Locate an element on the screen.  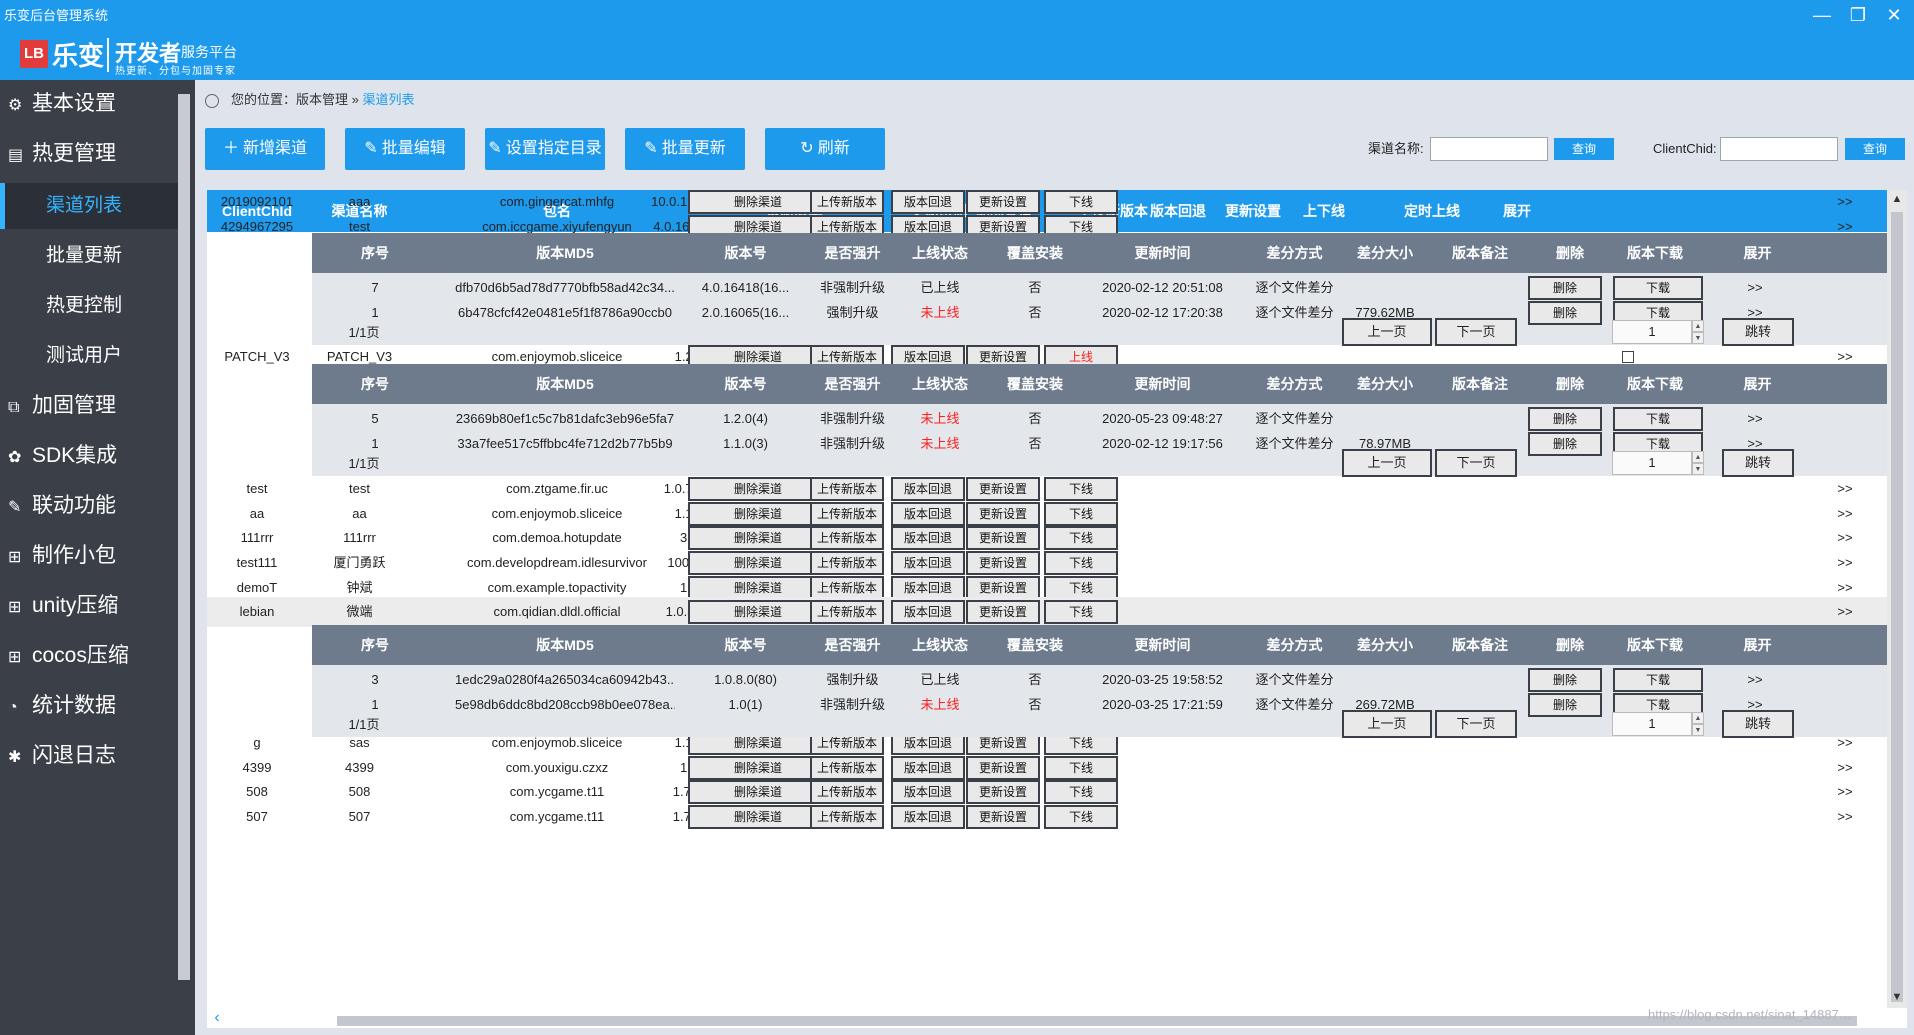
restore-button: ❐ is located at coordinates (1858, 15).